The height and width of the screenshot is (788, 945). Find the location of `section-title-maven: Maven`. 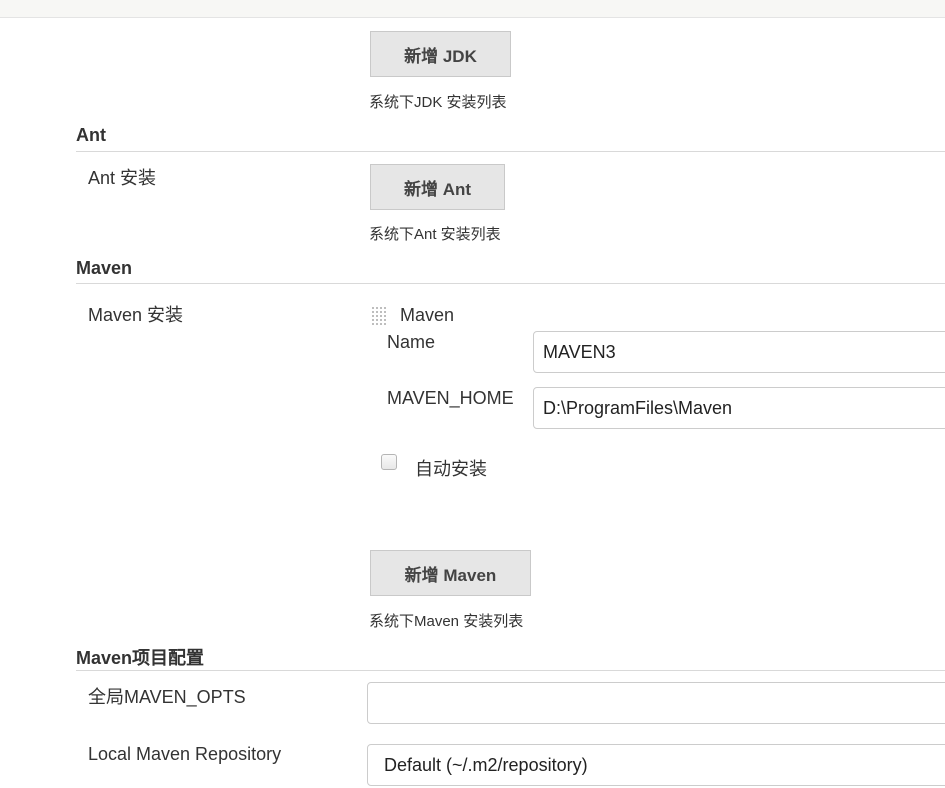

section-title-maven: Maven is located at coordinates (104, 268).